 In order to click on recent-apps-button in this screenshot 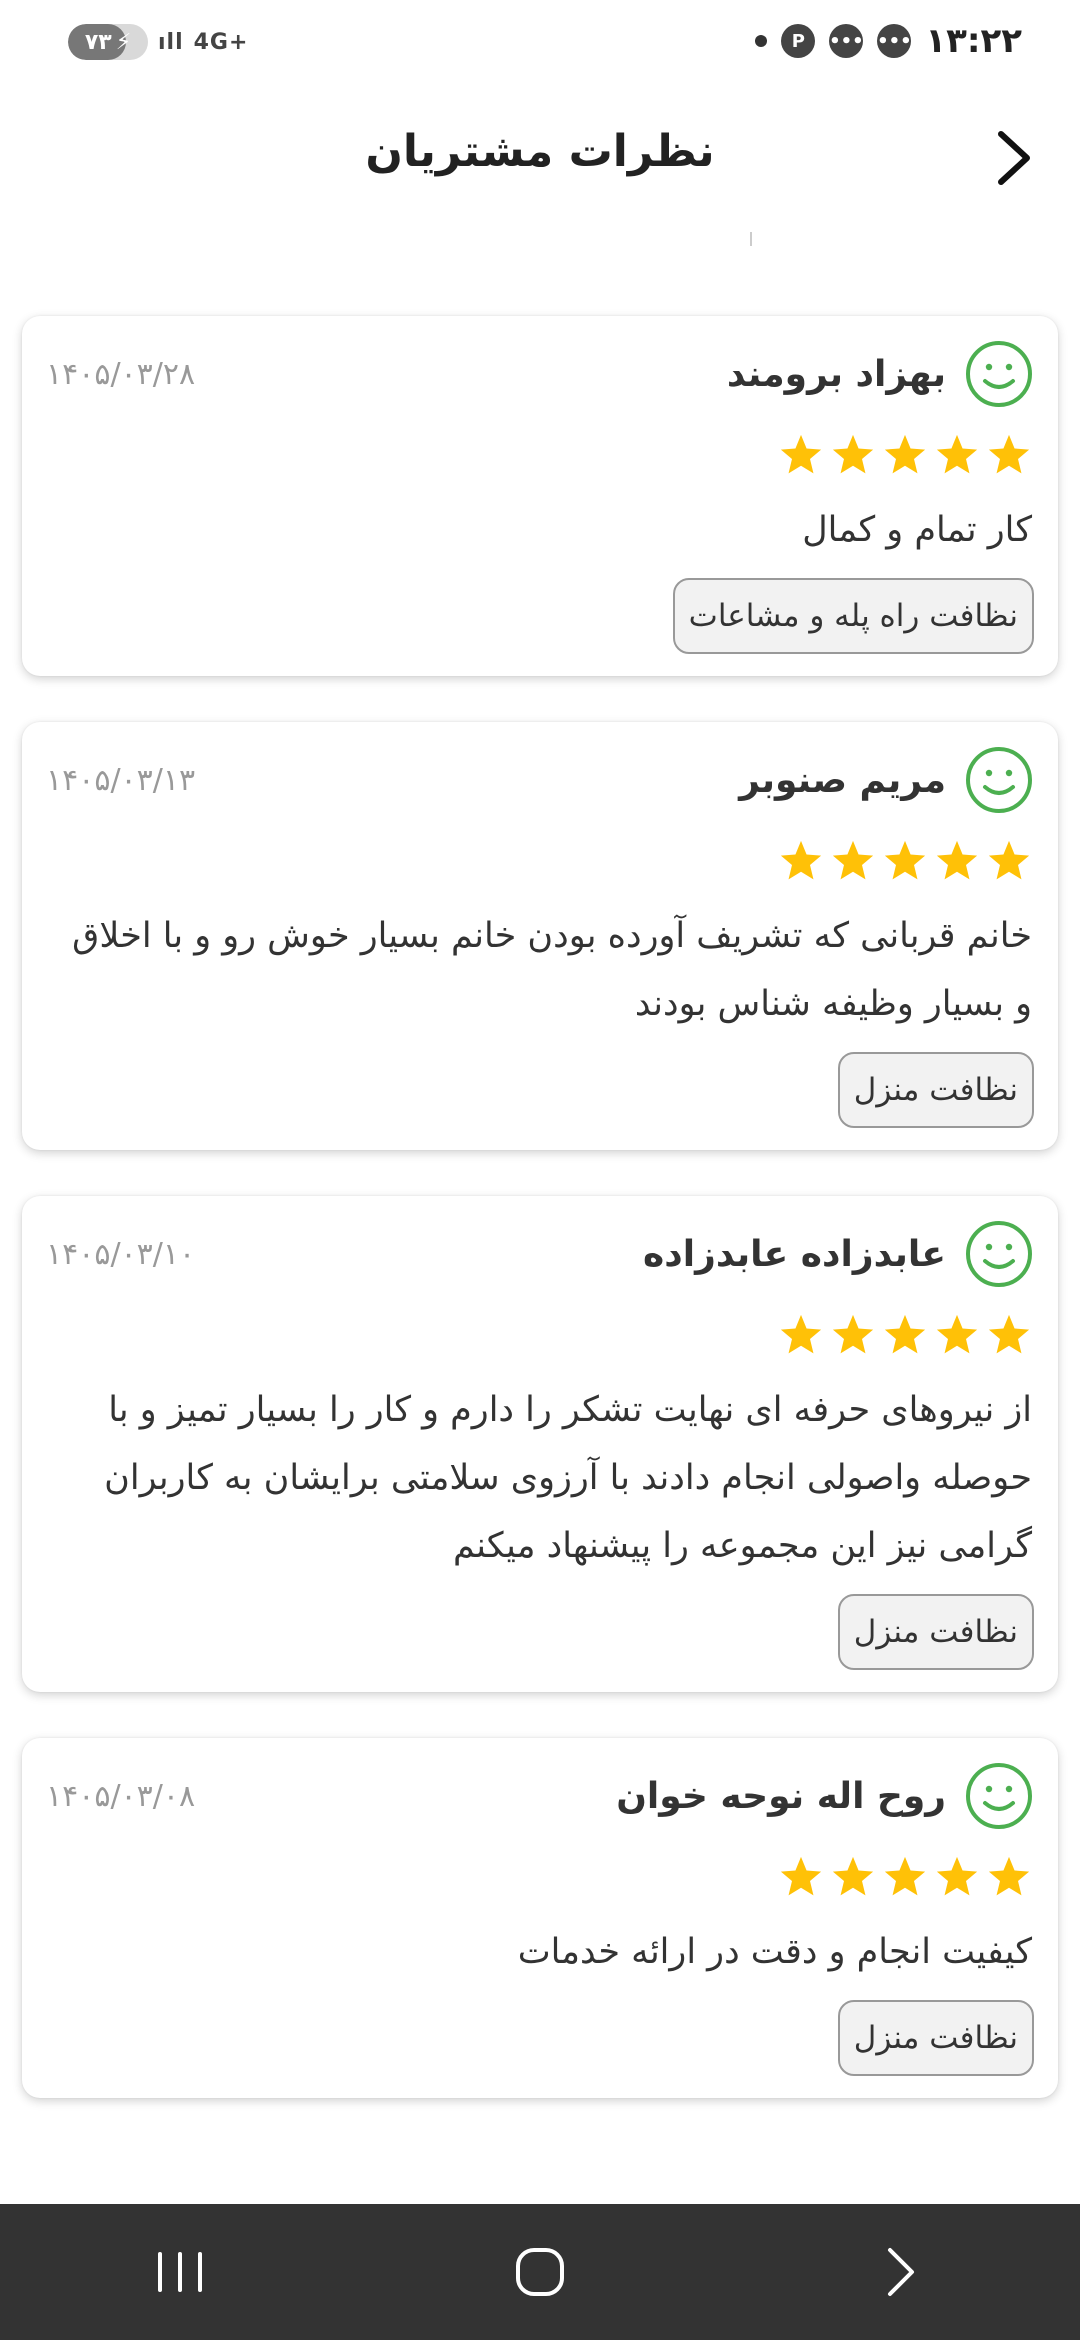, I will do `click(180, 2272)`.